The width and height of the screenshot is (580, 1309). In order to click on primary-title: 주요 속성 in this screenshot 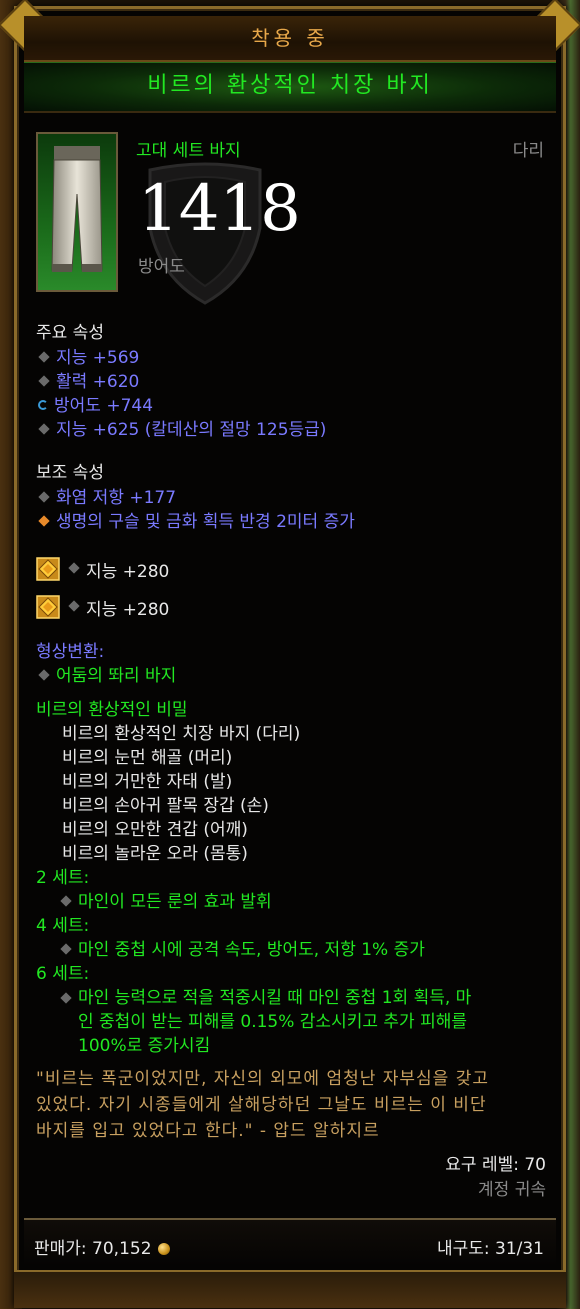, I will do `click(70, 333)`.